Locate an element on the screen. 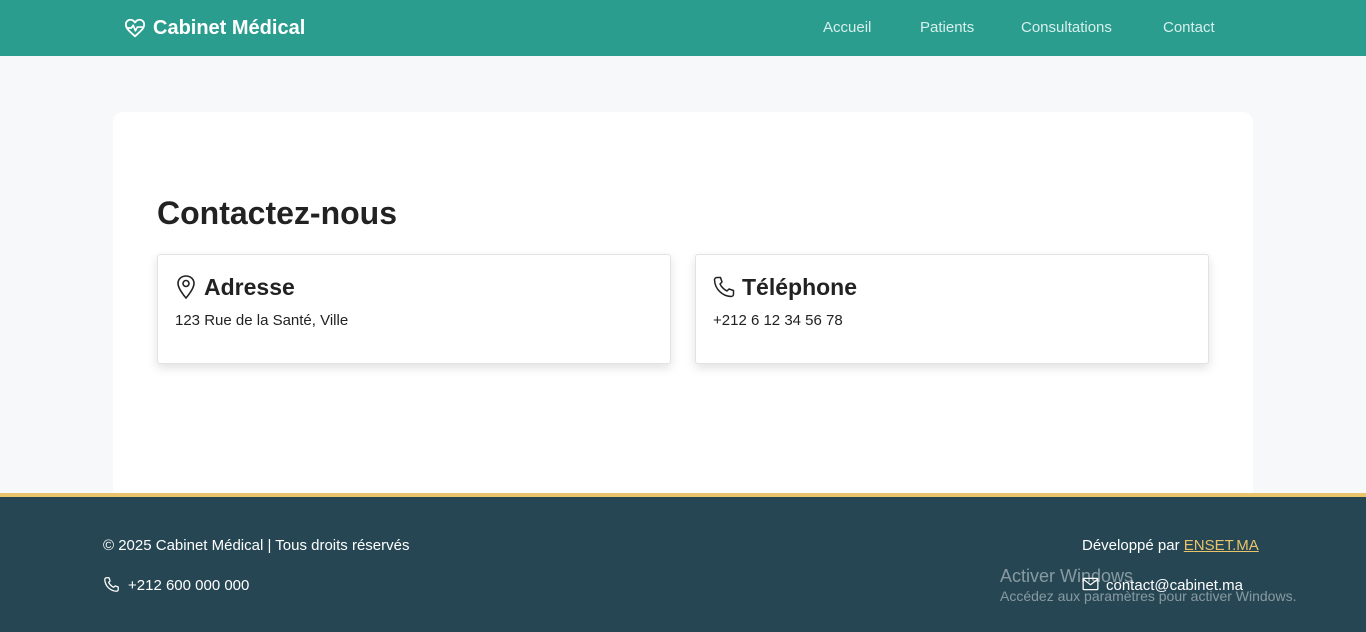 This screenshot has height=632, width=1366. nav-link-consultations: Consultations is located at coordinates (1066, 28).